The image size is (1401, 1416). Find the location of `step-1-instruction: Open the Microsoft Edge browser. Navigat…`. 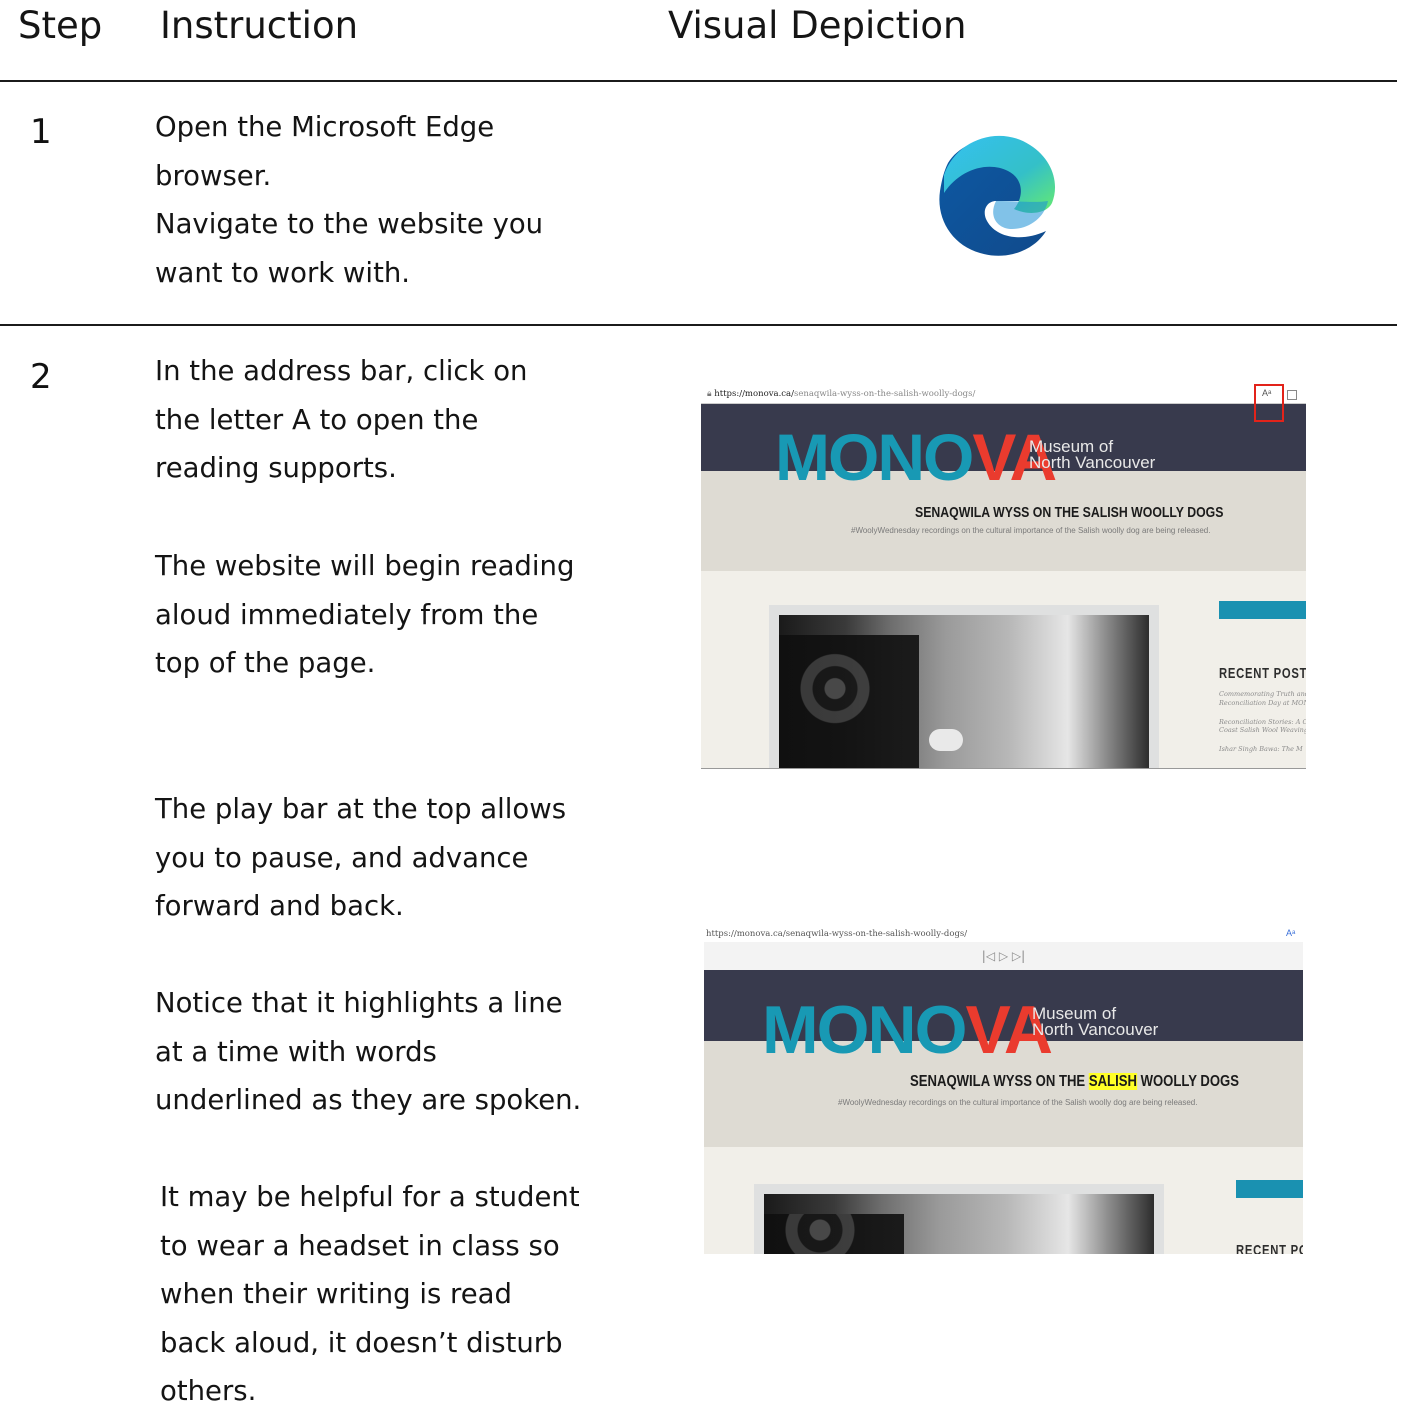

step-1-instruction: Open the Microsoft Edge browser. Navigat… is located at coordinates (375, 200).